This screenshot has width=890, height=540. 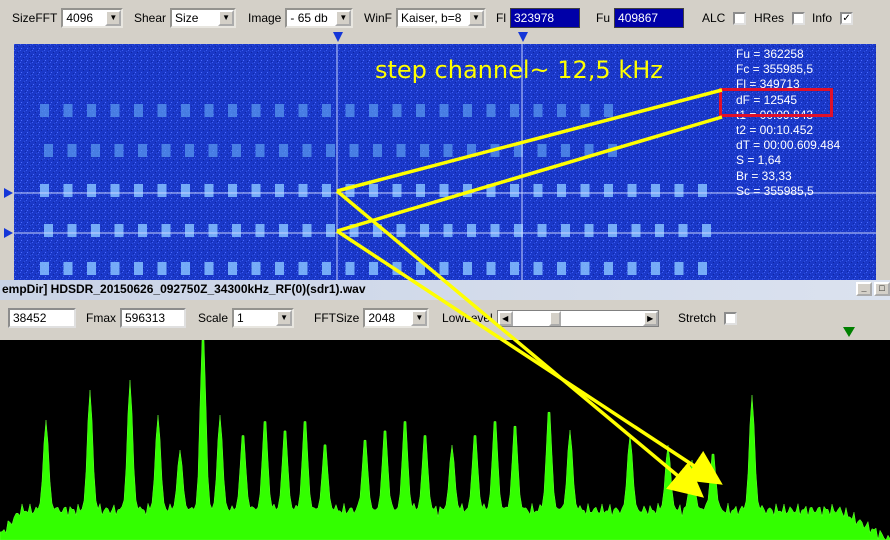 I want to click on chevron-left-icon: ◀, so click(x=505, y=318).